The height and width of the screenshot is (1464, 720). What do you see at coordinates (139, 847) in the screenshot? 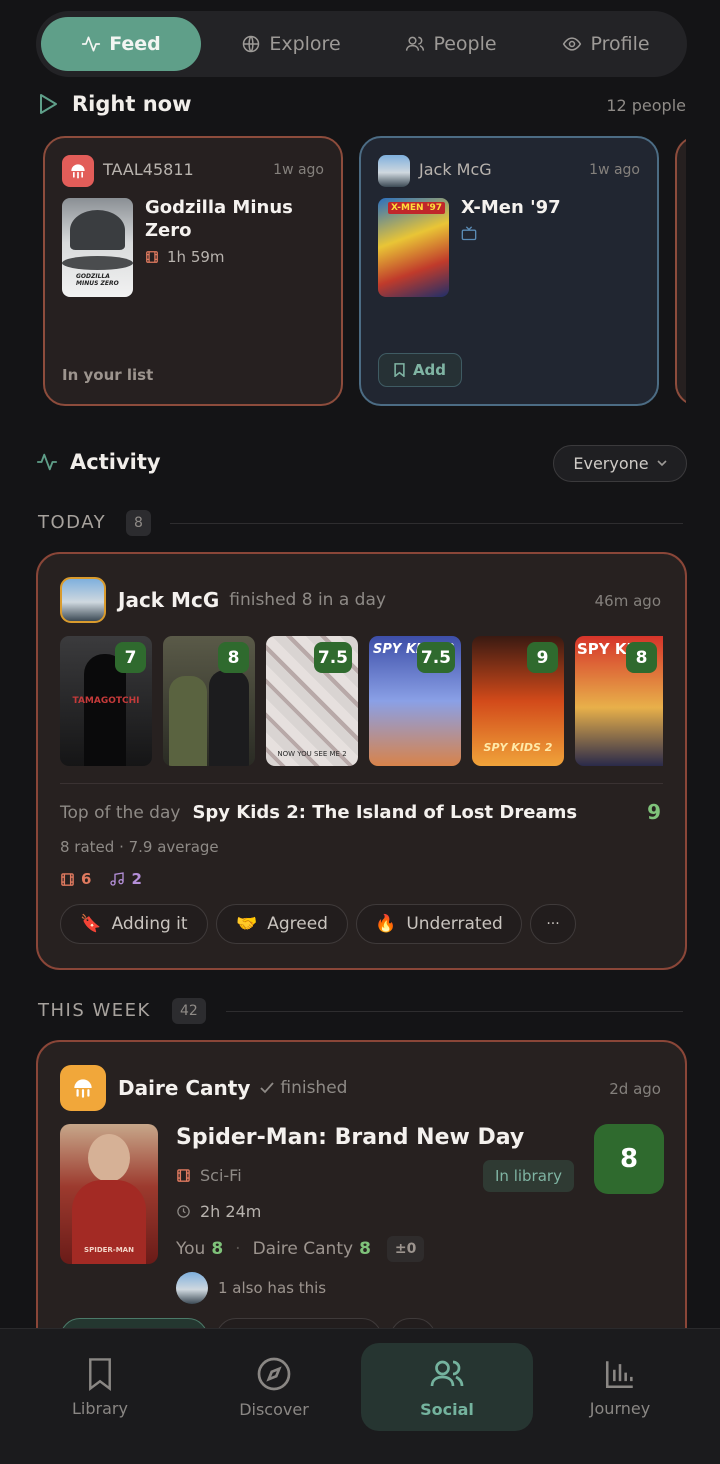
I see `summary: 8 rated · 7.9 average` at bounding box center [139, 847].